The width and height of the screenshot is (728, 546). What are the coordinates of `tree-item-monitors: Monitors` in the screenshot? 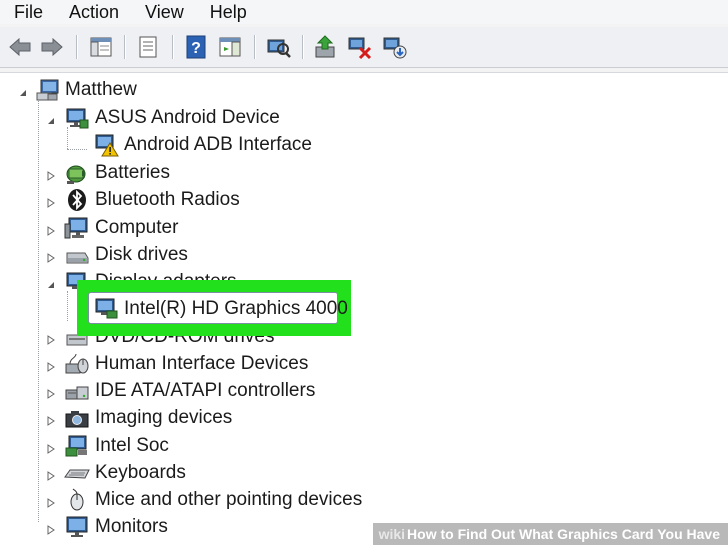 It's located at (116, 526).